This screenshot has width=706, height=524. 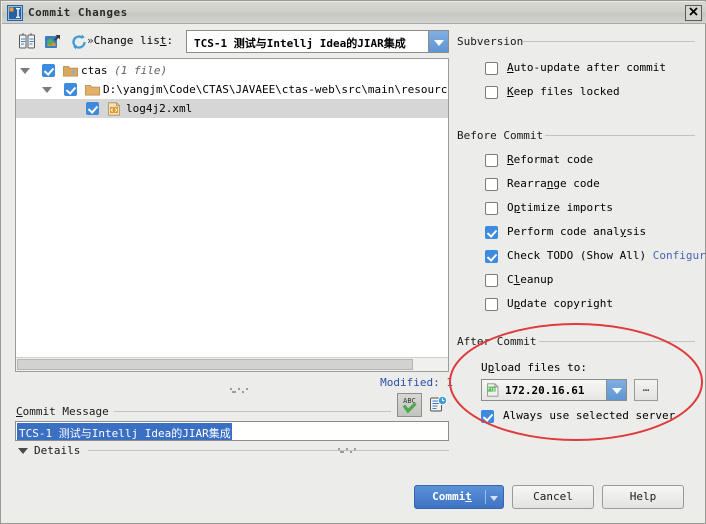 What do you see at coordinates (268, 450) in the screenshot?
I see `details-divider` at bounding box center [268, 450].